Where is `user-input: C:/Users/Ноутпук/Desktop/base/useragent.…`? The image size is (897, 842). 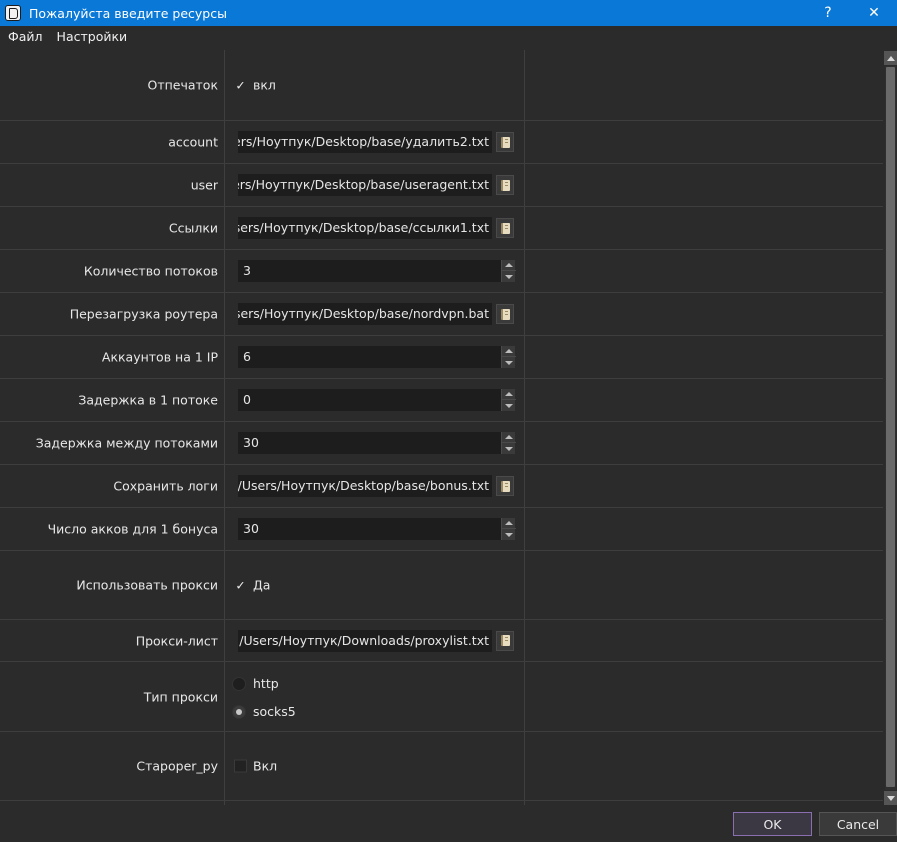 user-input: C:/Users/Ноутпук/Desktop/base/useragent.… is located at coordinates (365, 185).